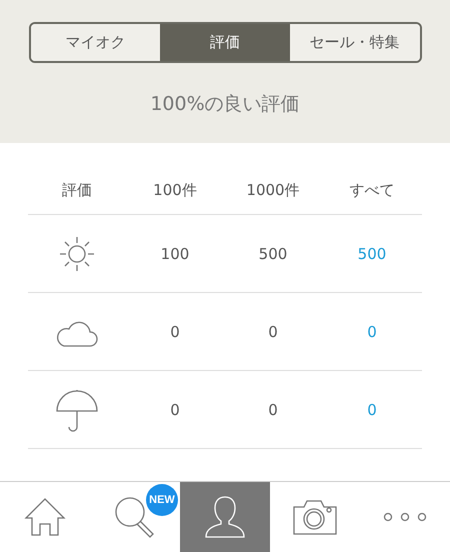 The width and height of the screenshot is (450, 552). Describe the element at coordinates (45, 517) in the screenshot. I see `home-icon` at that location.